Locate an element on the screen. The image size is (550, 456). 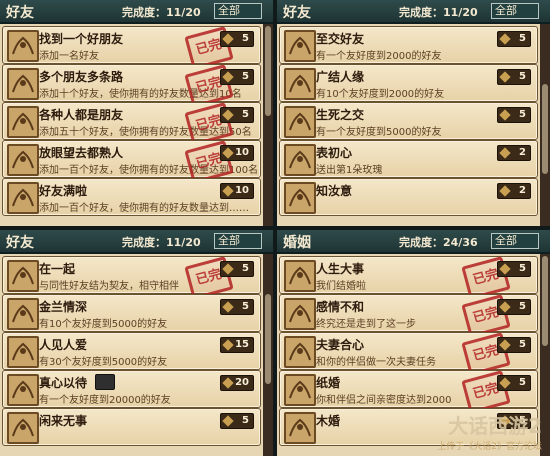
achievement-title: 生死之交 is located at coordinates (340, 115).